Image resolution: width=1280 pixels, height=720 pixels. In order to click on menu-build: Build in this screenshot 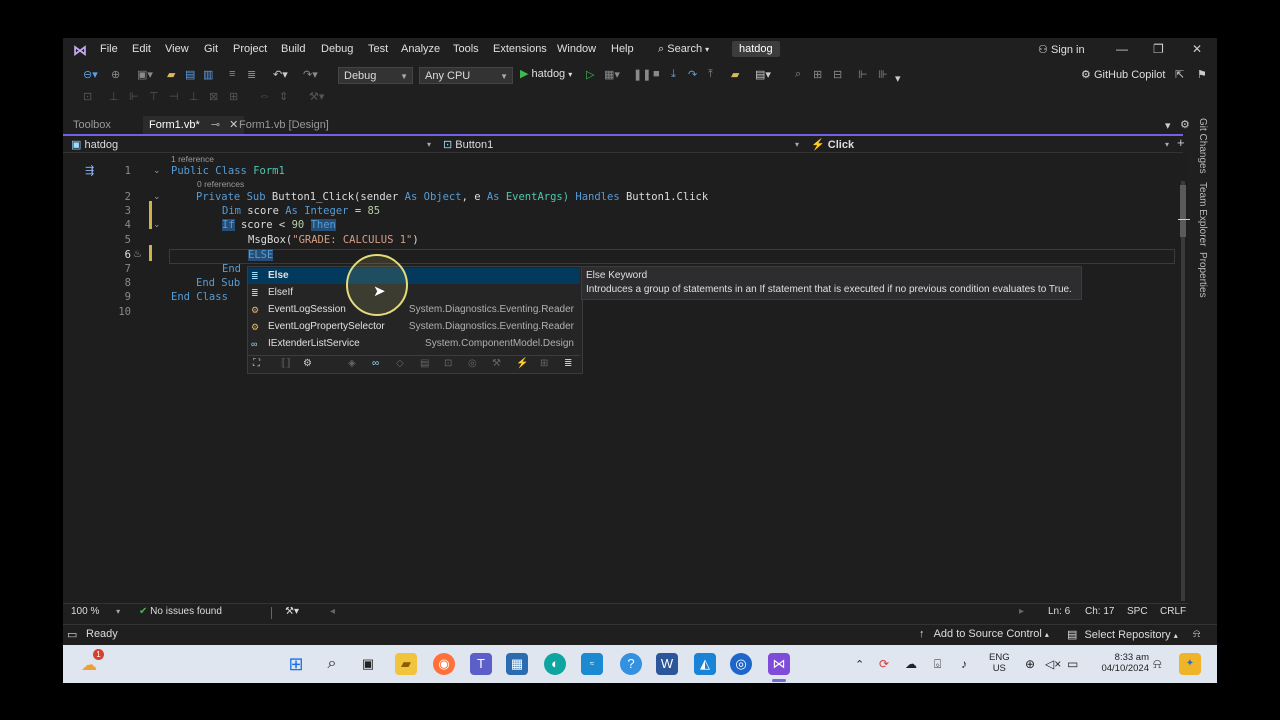, I will do `click(293, 49)`.